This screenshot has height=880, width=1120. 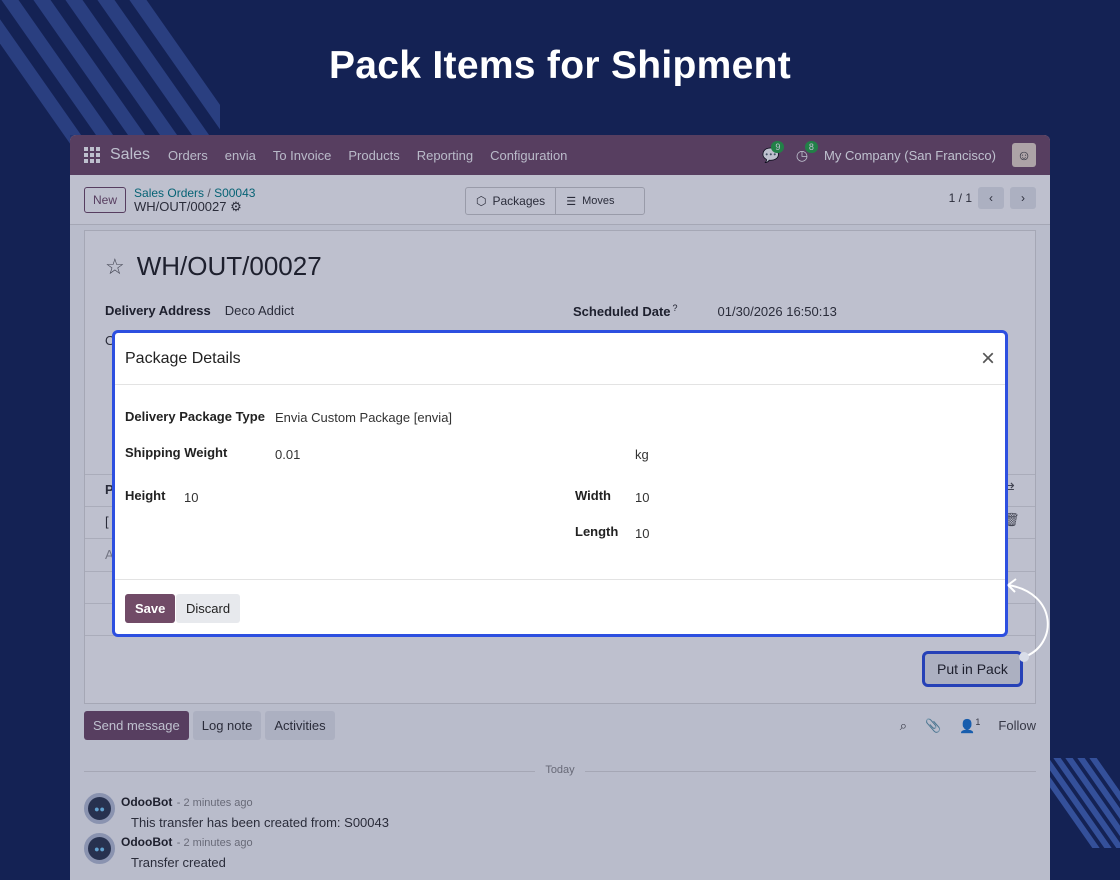 What do you see at coordinates (183, 358) in the screenshot?
I see `dialog-title: Package Details` at bounding box center [183, 358].